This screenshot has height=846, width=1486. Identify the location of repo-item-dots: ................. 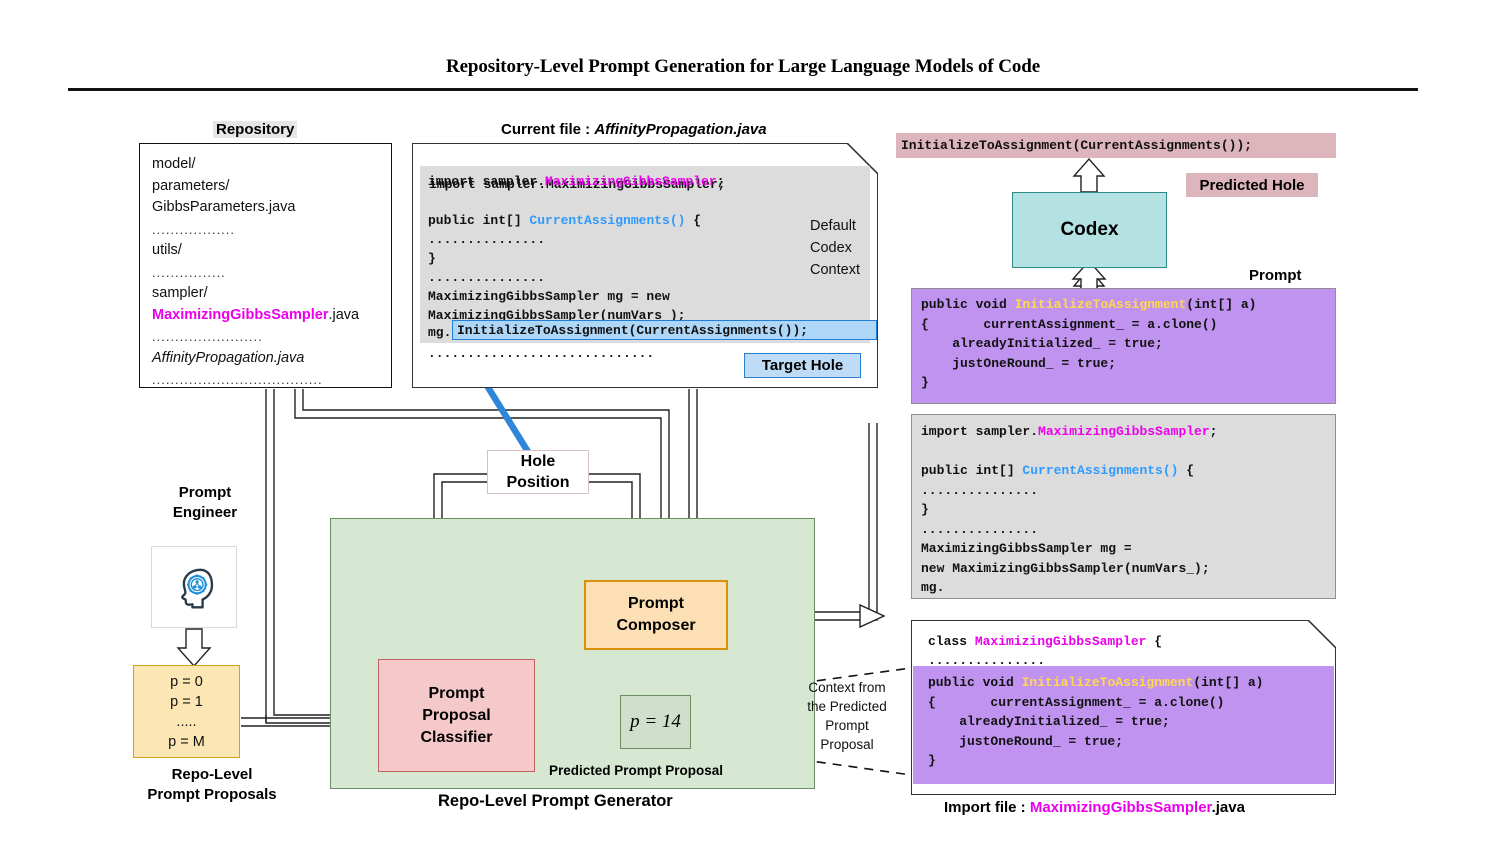
(189, 272).